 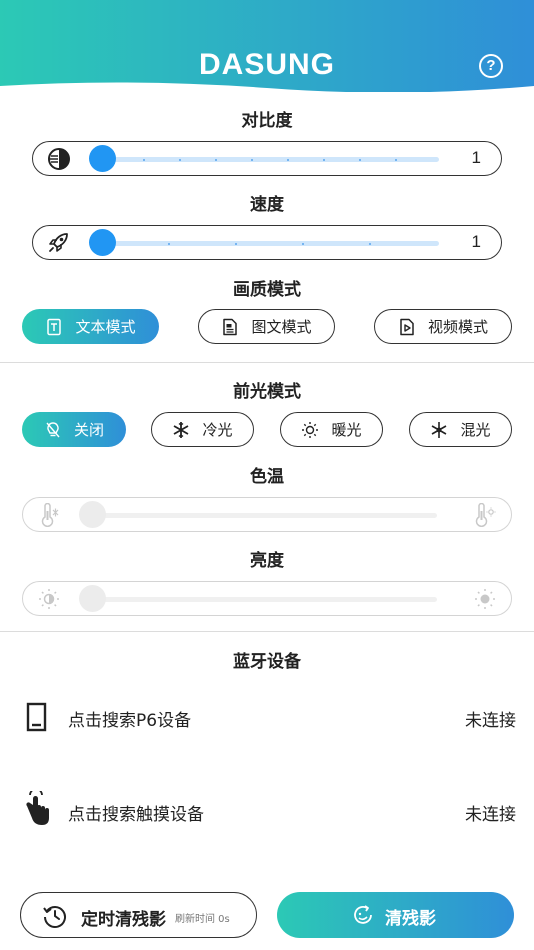 I want to click on help-icon: ?, so click(x=491, y=66).